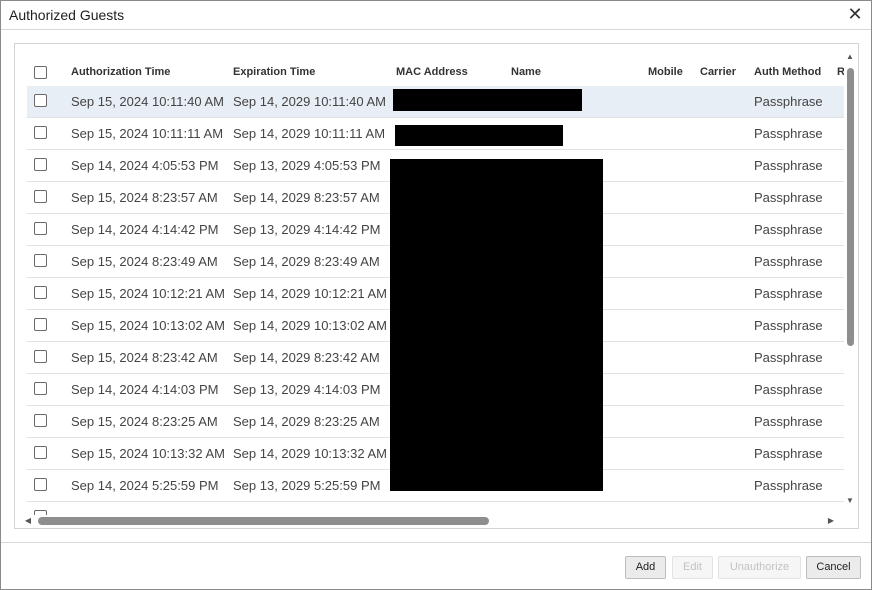 The height and width of the screenshot is (590, 872). What do you see at coordinates (148, 293) in the screenshot?
I see `authorization-time-cell: Sep 15, 2024 10:12:21 AM` at bounding box center [148, 293].